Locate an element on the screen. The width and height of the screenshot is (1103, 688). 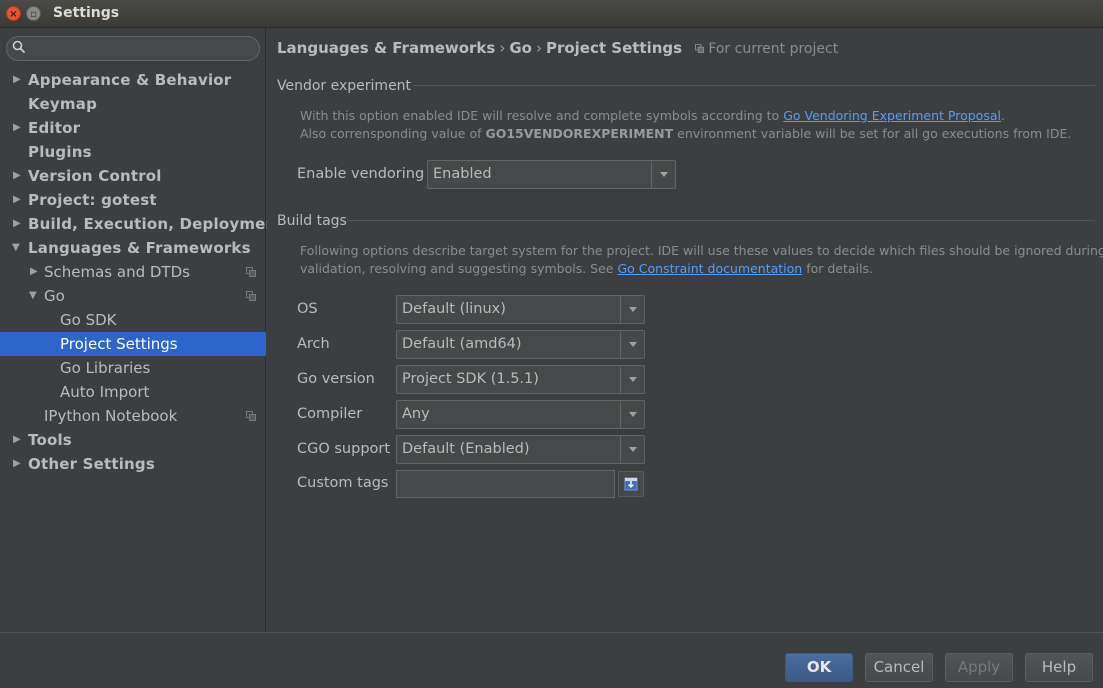
sidebar-item-build: ▶ Build, Execution, Deployment is located at coordinates (142, 224).